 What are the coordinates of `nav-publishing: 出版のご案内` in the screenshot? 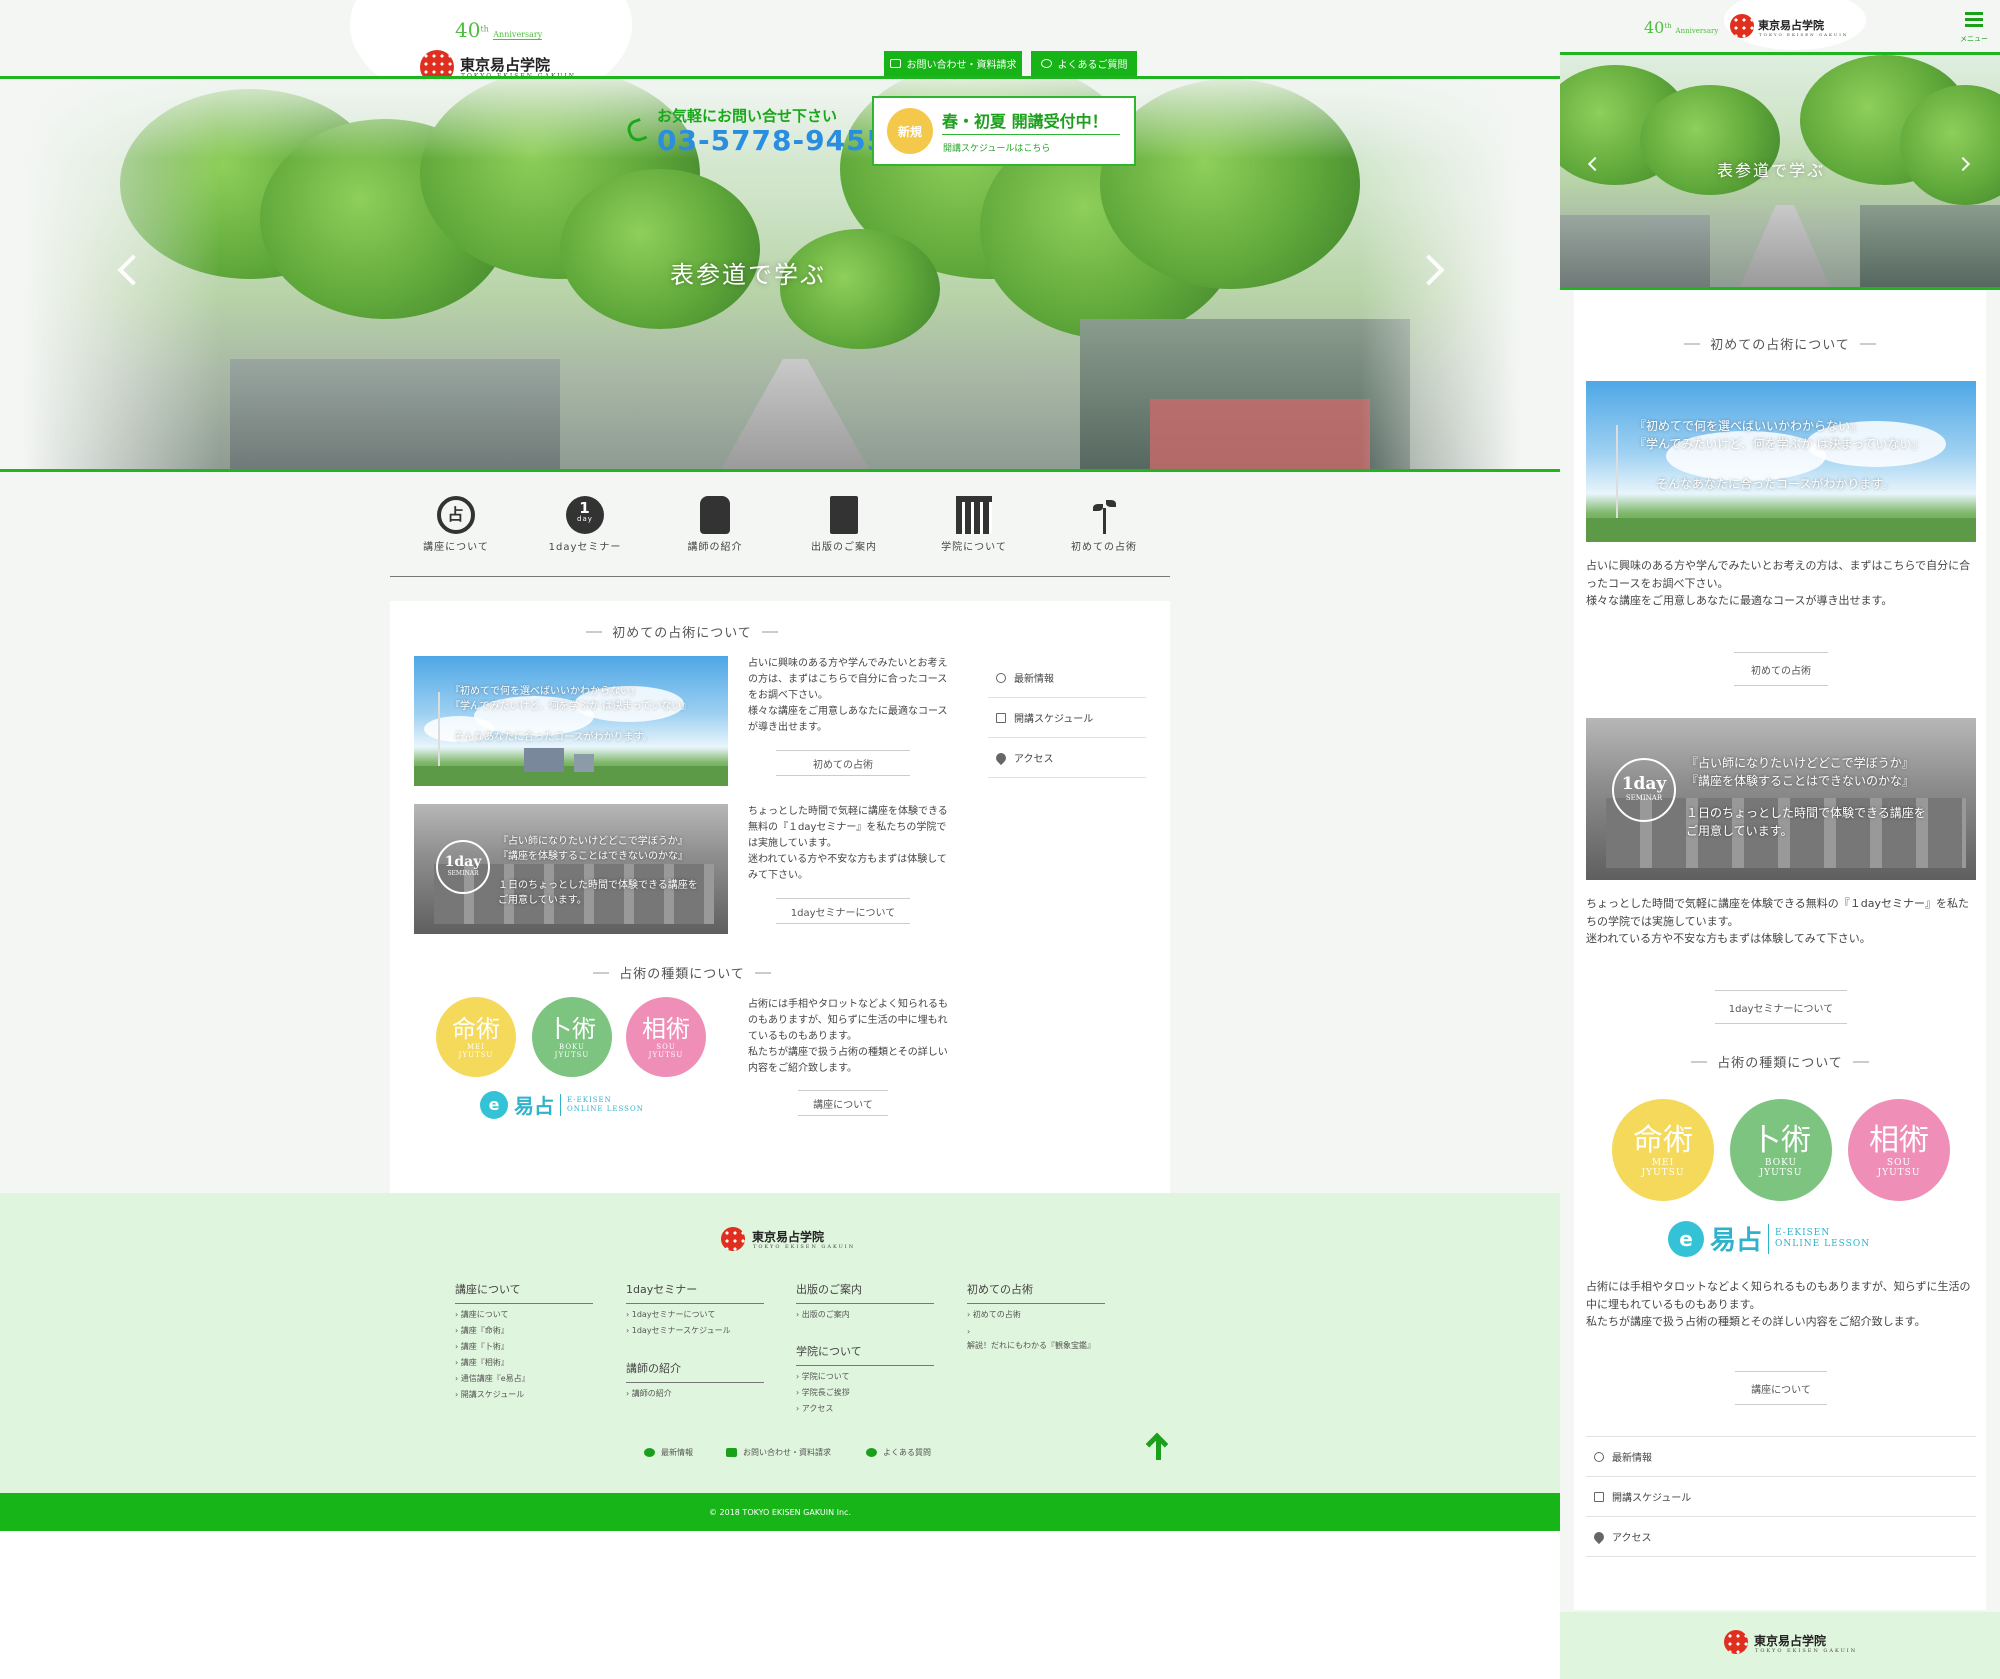 It's located at (844, 524).